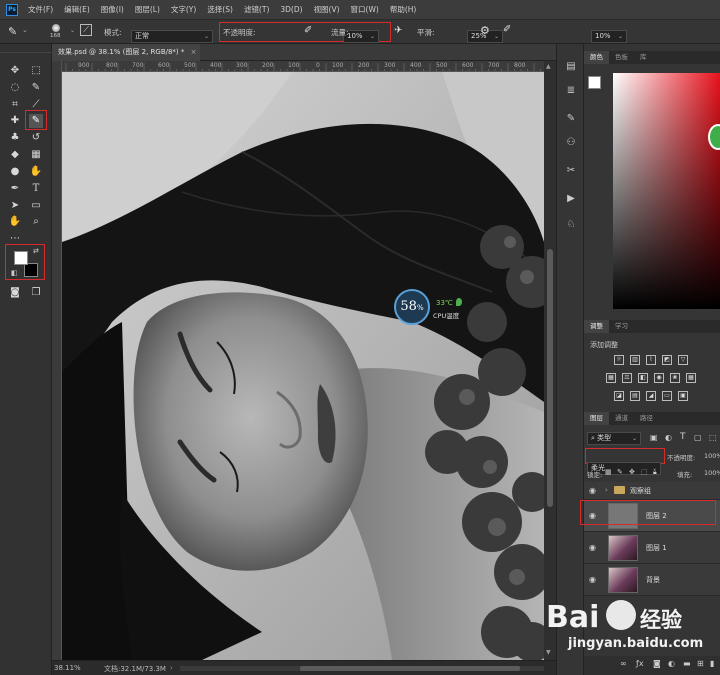  I want to click on new-layer-icon: ⊞, so click(700, 663).